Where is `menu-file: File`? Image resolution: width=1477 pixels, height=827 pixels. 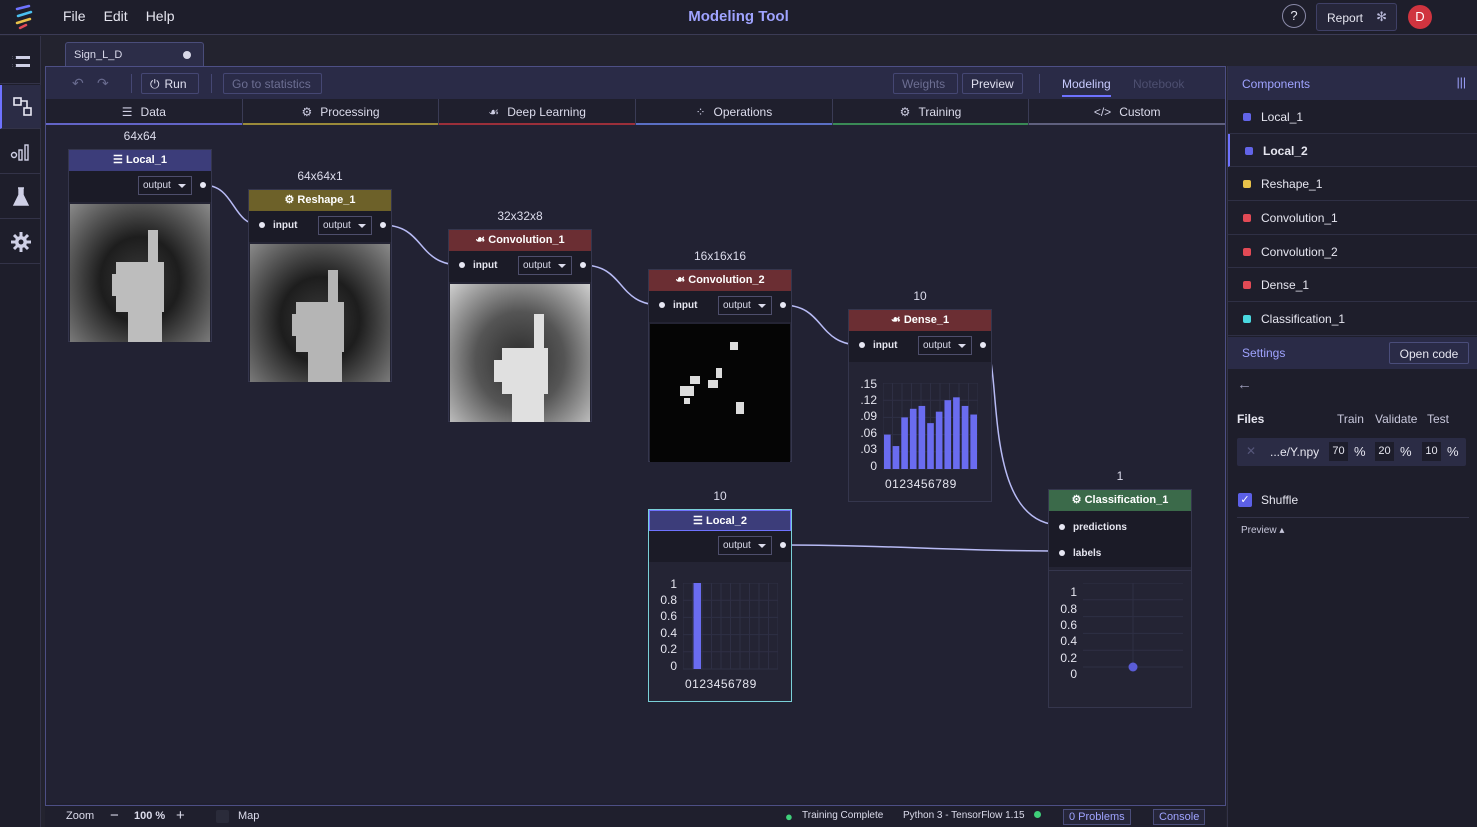
menu-file: File is located at coordinates (74, 16).